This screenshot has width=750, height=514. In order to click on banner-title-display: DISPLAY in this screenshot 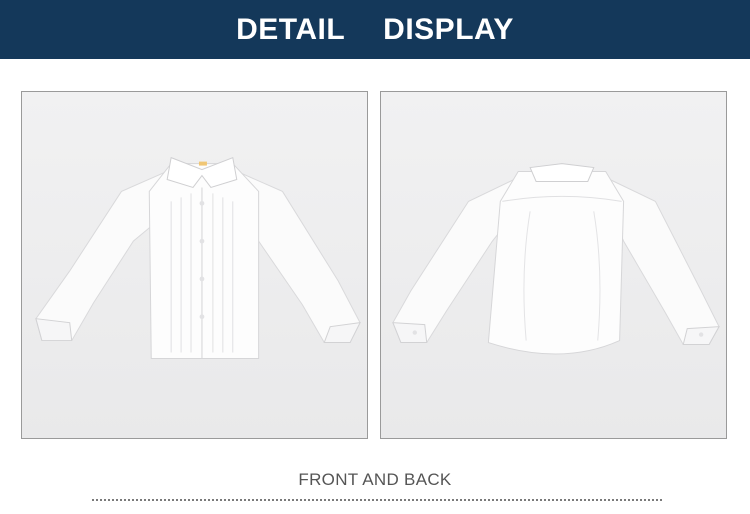, I will do `click(448, 29)`.